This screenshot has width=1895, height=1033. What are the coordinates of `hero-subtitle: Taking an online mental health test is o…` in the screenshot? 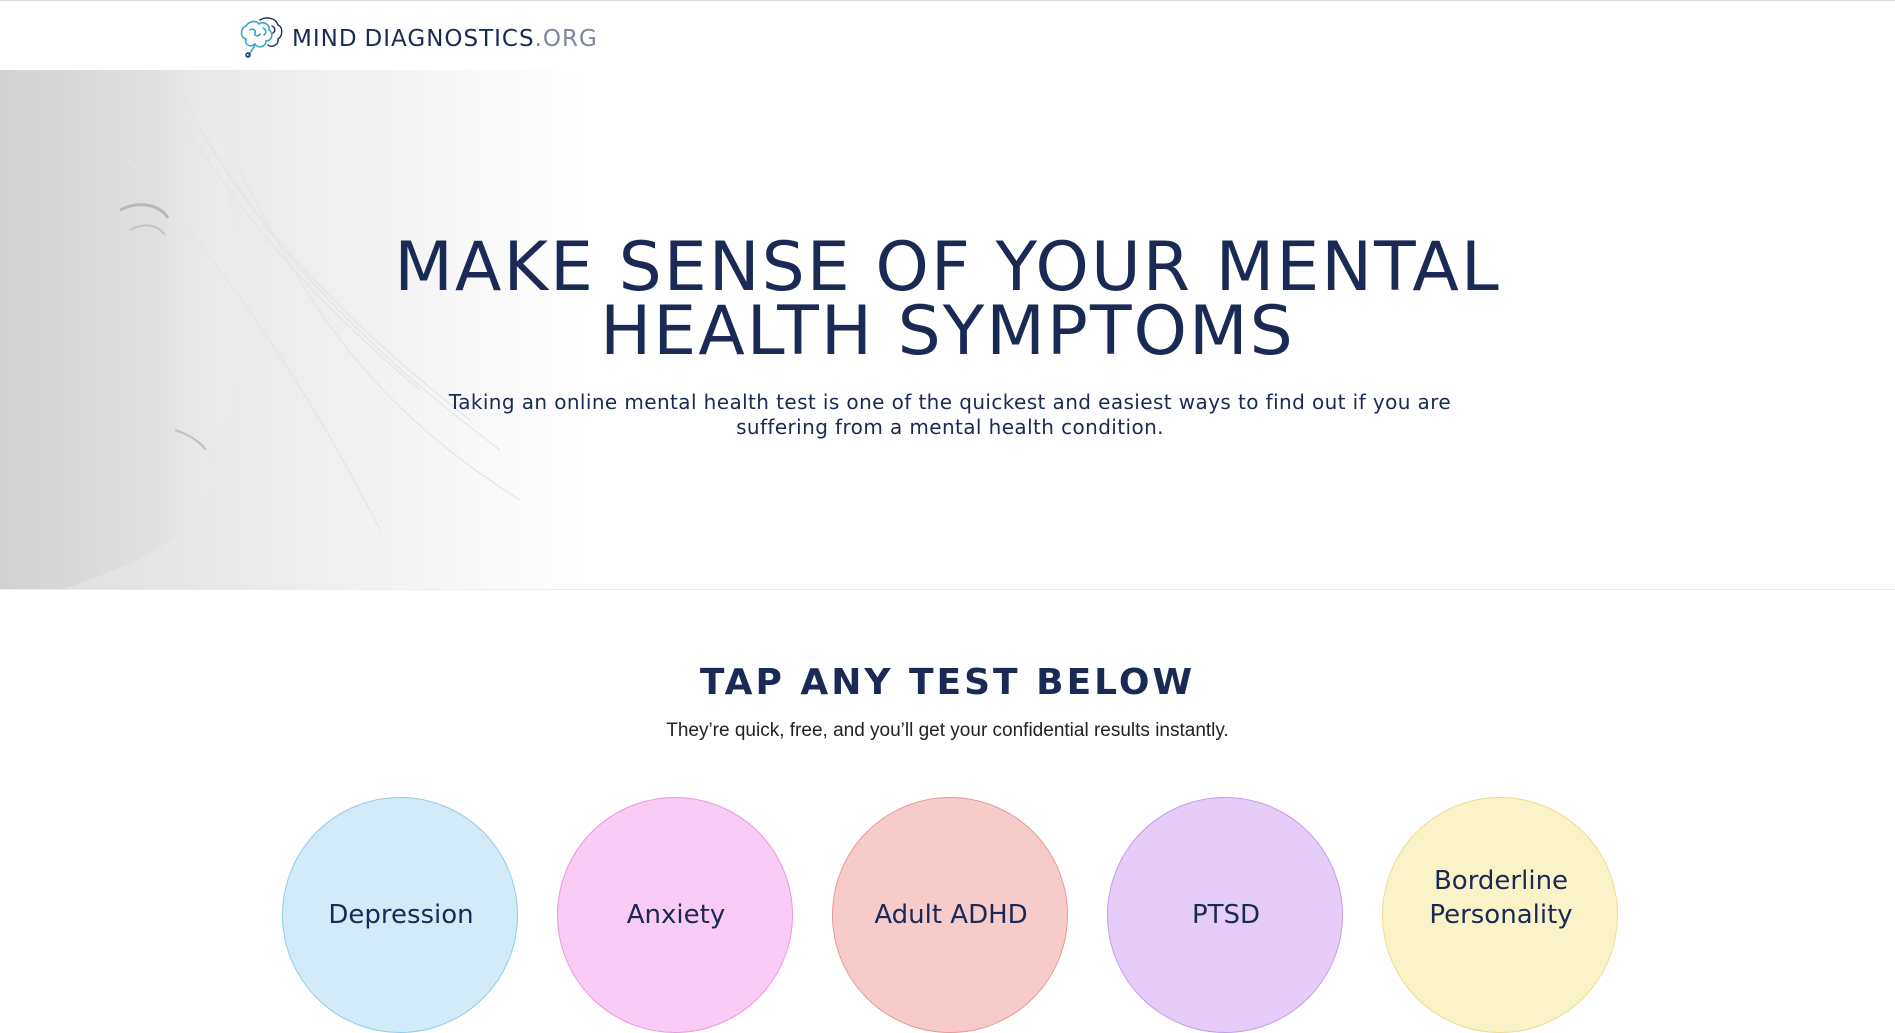 It's located at (950, 414).